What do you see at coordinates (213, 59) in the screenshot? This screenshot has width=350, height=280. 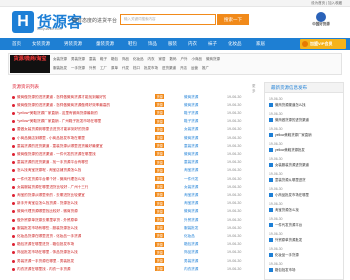 I see `category-link: 微商货源` at bounding box center [213, 59].